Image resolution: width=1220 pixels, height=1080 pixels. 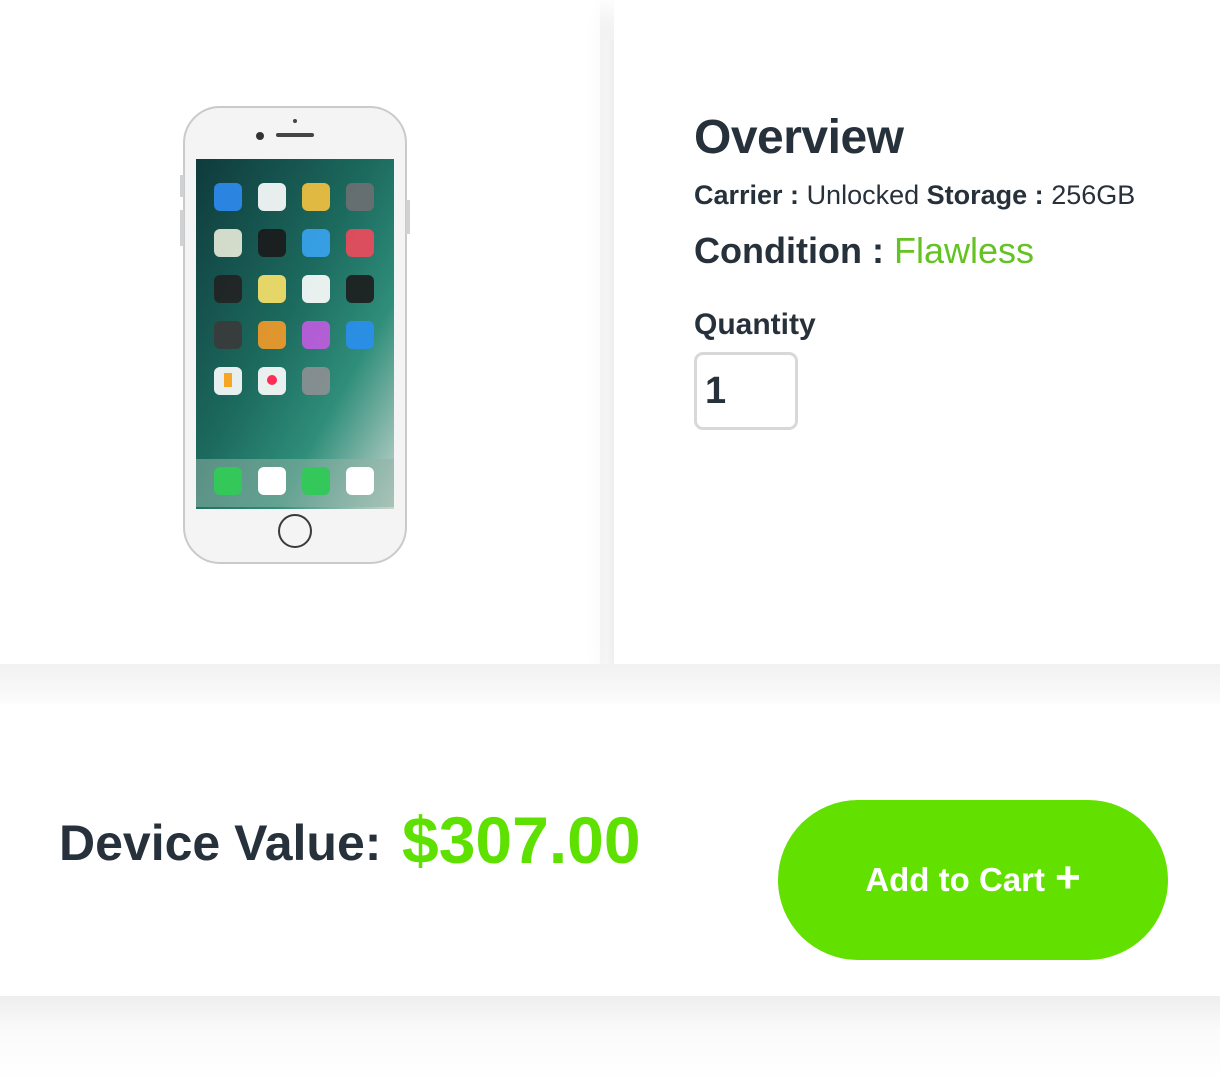 I want to click on storage-value: 256GB, so click(x=1093, y=195).